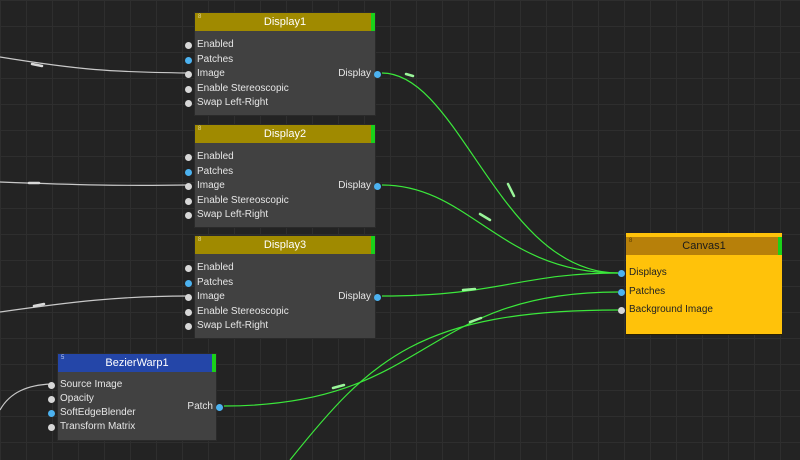 The height and width of the screenshot is (460, 800). I want to click on port-label: Patch, so click(200, 406).